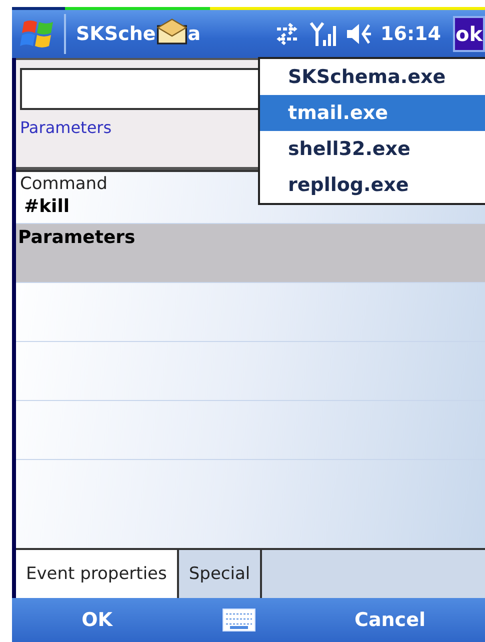 The height and width of the screenshot is (642, 485). I want to click on menu-item: SKSchema.exe, so click(372, 77).